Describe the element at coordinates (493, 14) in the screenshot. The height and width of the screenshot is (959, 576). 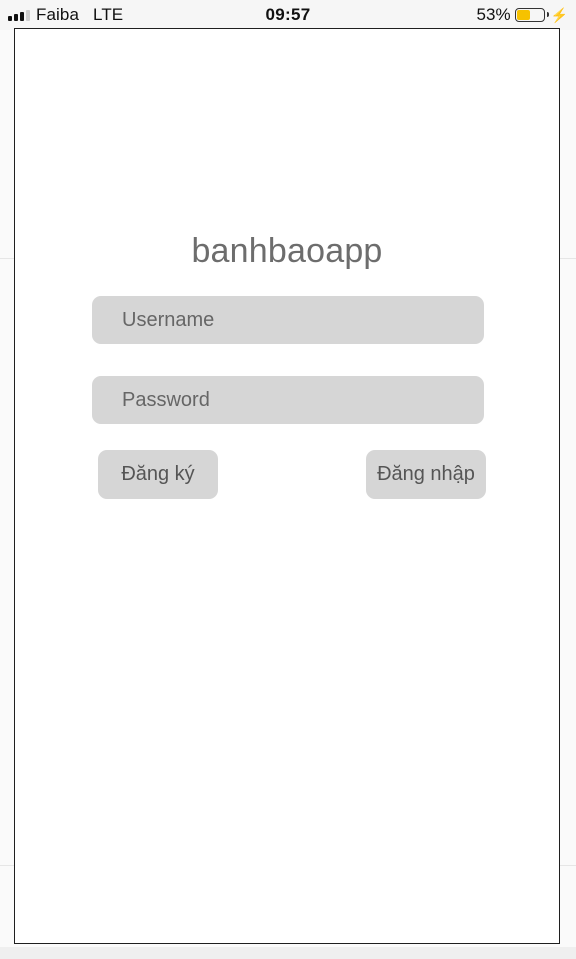
I see `battery-percent: 53%` at that location.